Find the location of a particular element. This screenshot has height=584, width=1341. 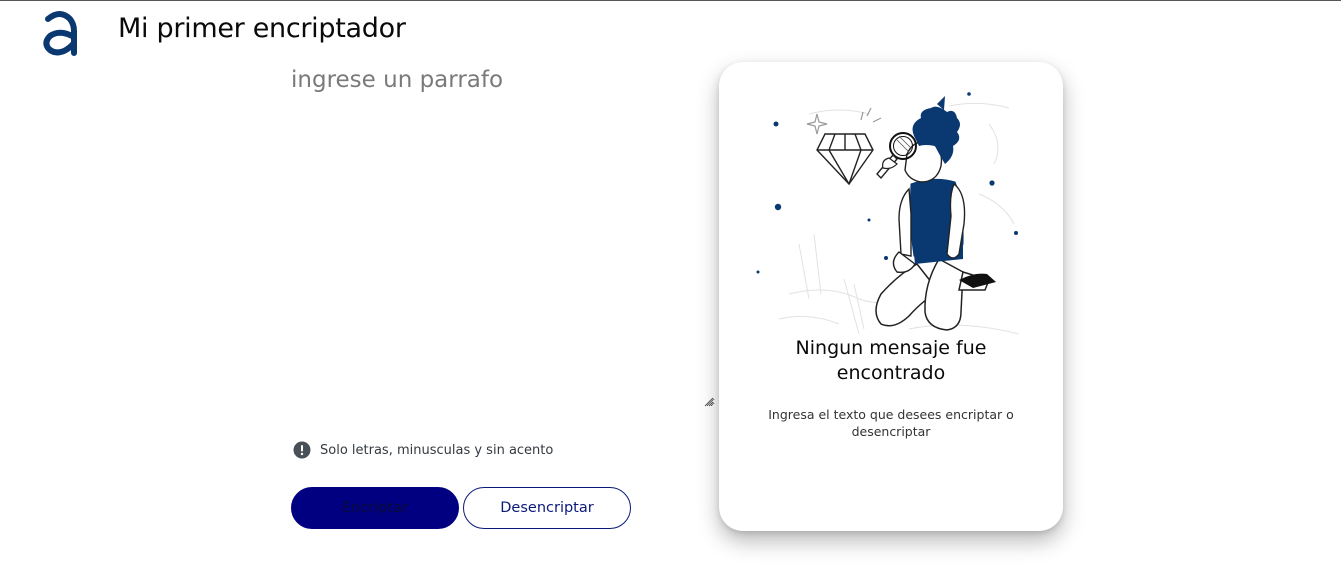

encrypt-button: Encriptar is located at coordinates (375, 508).